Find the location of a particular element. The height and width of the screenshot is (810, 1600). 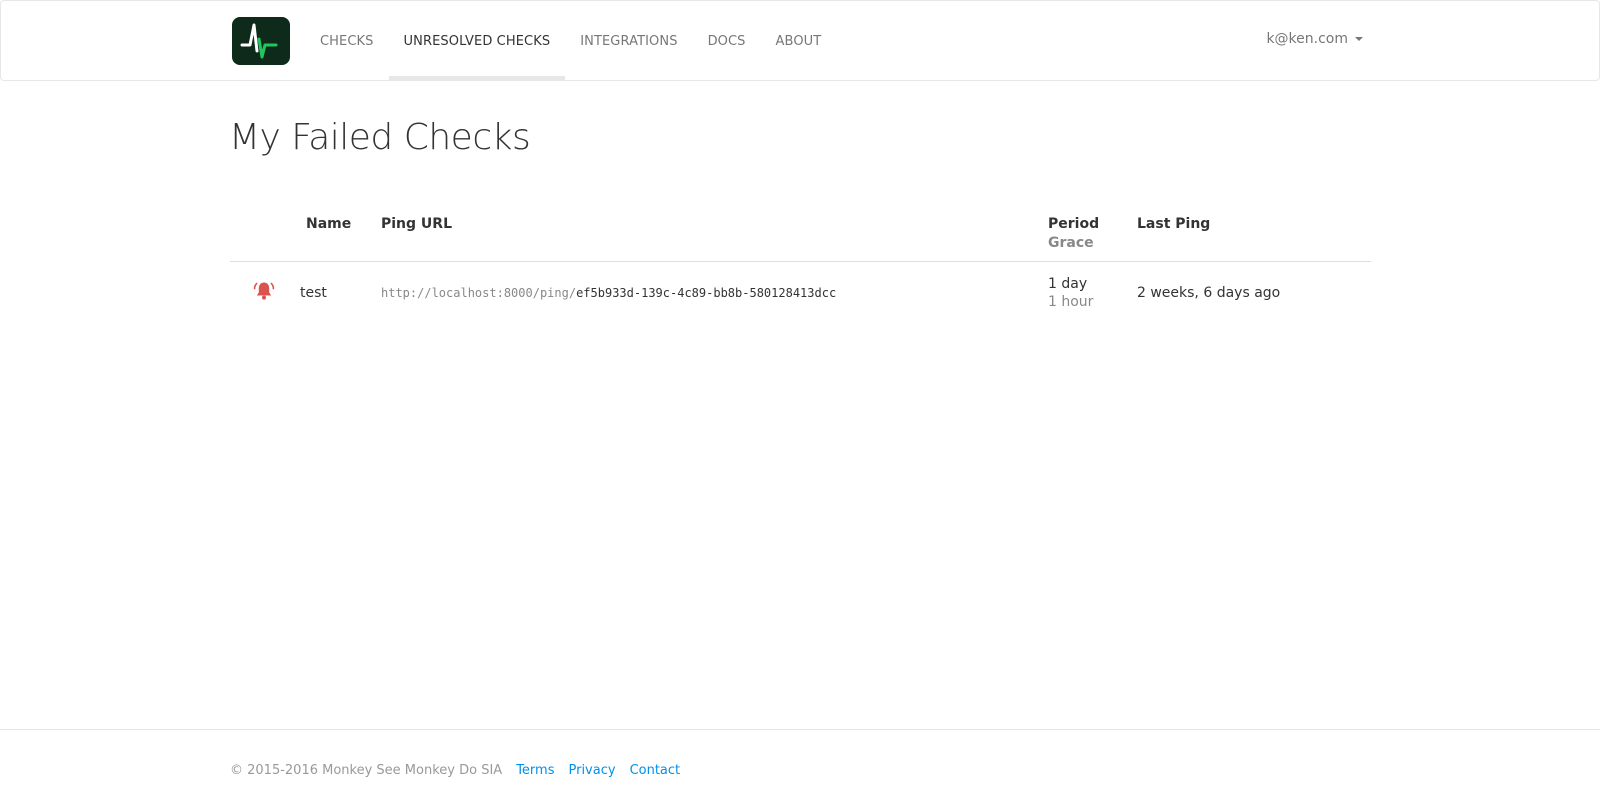

footer-copyright: © 2015-2016 Monkey See Monkey Do SIA is located at coordinates (366, 770).